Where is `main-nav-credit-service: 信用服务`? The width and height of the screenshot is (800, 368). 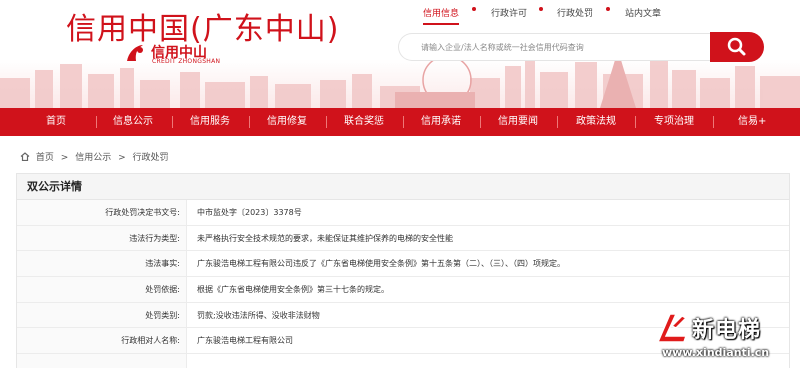 main-nav-credit-service: 信用服务 is located at coordinates (210, 122).